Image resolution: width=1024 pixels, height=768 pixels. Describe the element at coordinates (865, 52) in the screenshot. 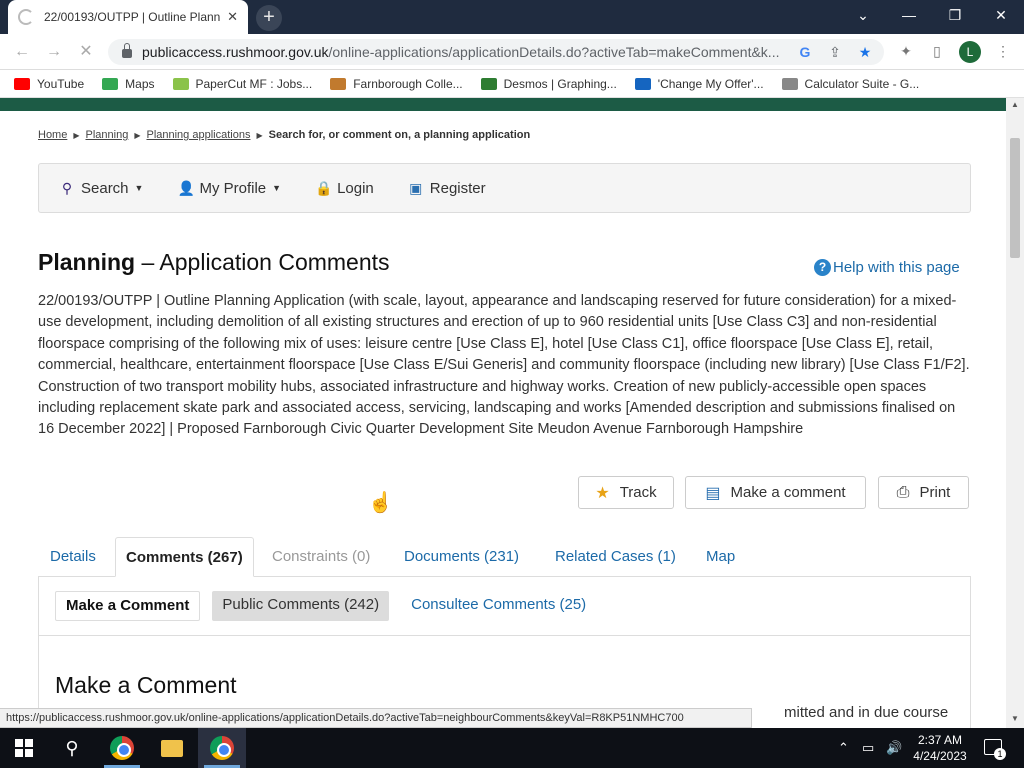

I see `bookmark-star-icon: ★` at that location.